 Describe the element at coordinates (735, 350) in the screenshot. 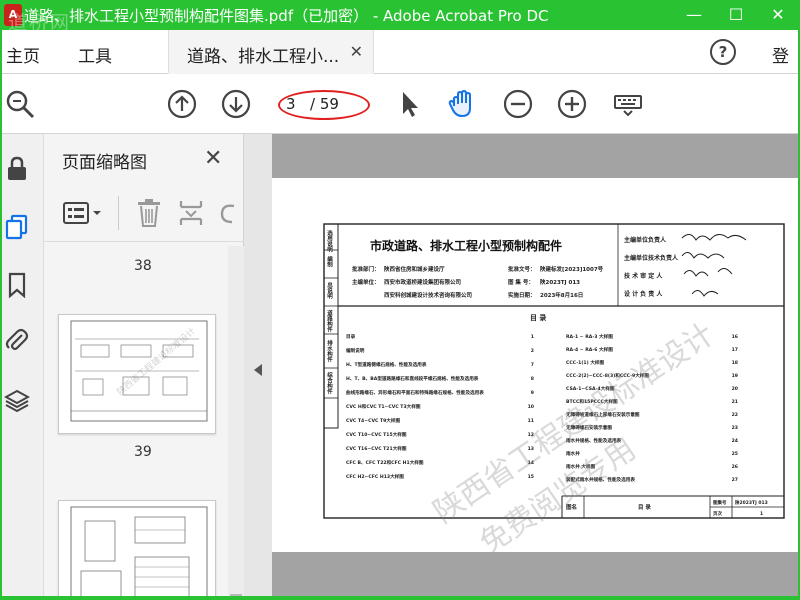

I see `toc-page-number: 17` at that location.